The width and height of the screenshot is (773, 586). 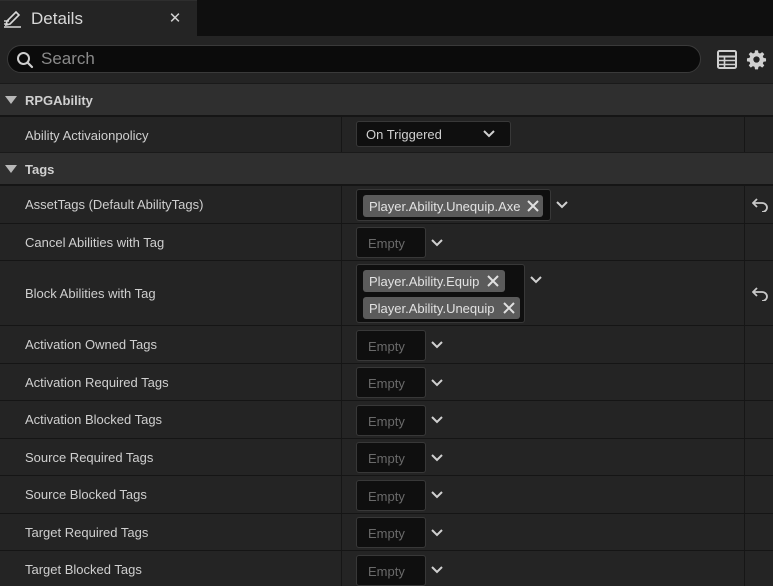 What do you see at coordinates (445, 206) in the screenshot?
I see `tag-chip-label: Player.Ability.Unequip.Axe` at bounding box center [445, 206].